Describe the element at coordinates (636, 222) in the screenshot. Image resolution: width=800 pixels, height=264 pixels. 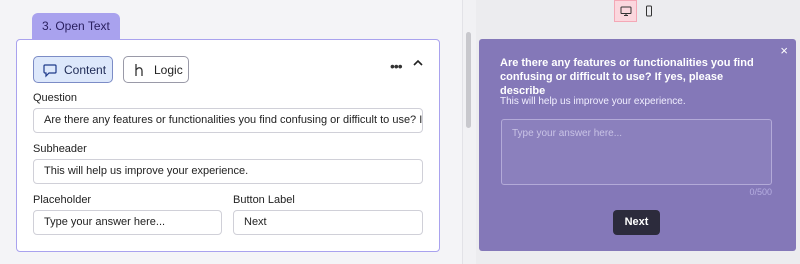
I see `survey-next-button: Next` at that location.